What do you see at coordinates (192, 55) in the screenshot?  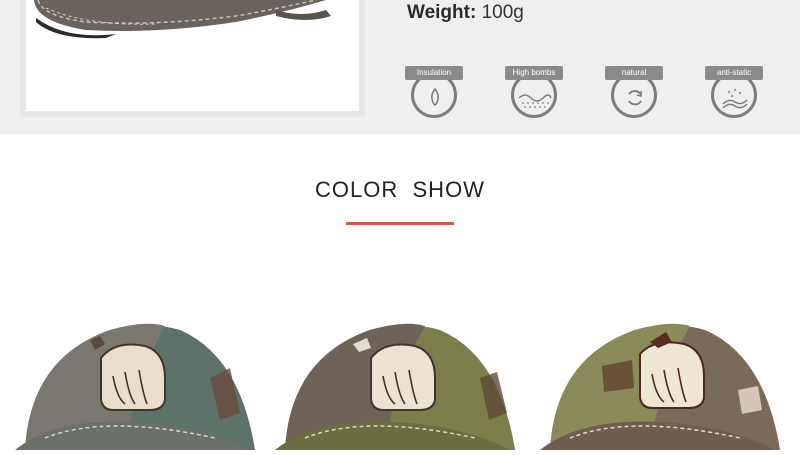 I see `product-image` at bounding box center [192, 55].